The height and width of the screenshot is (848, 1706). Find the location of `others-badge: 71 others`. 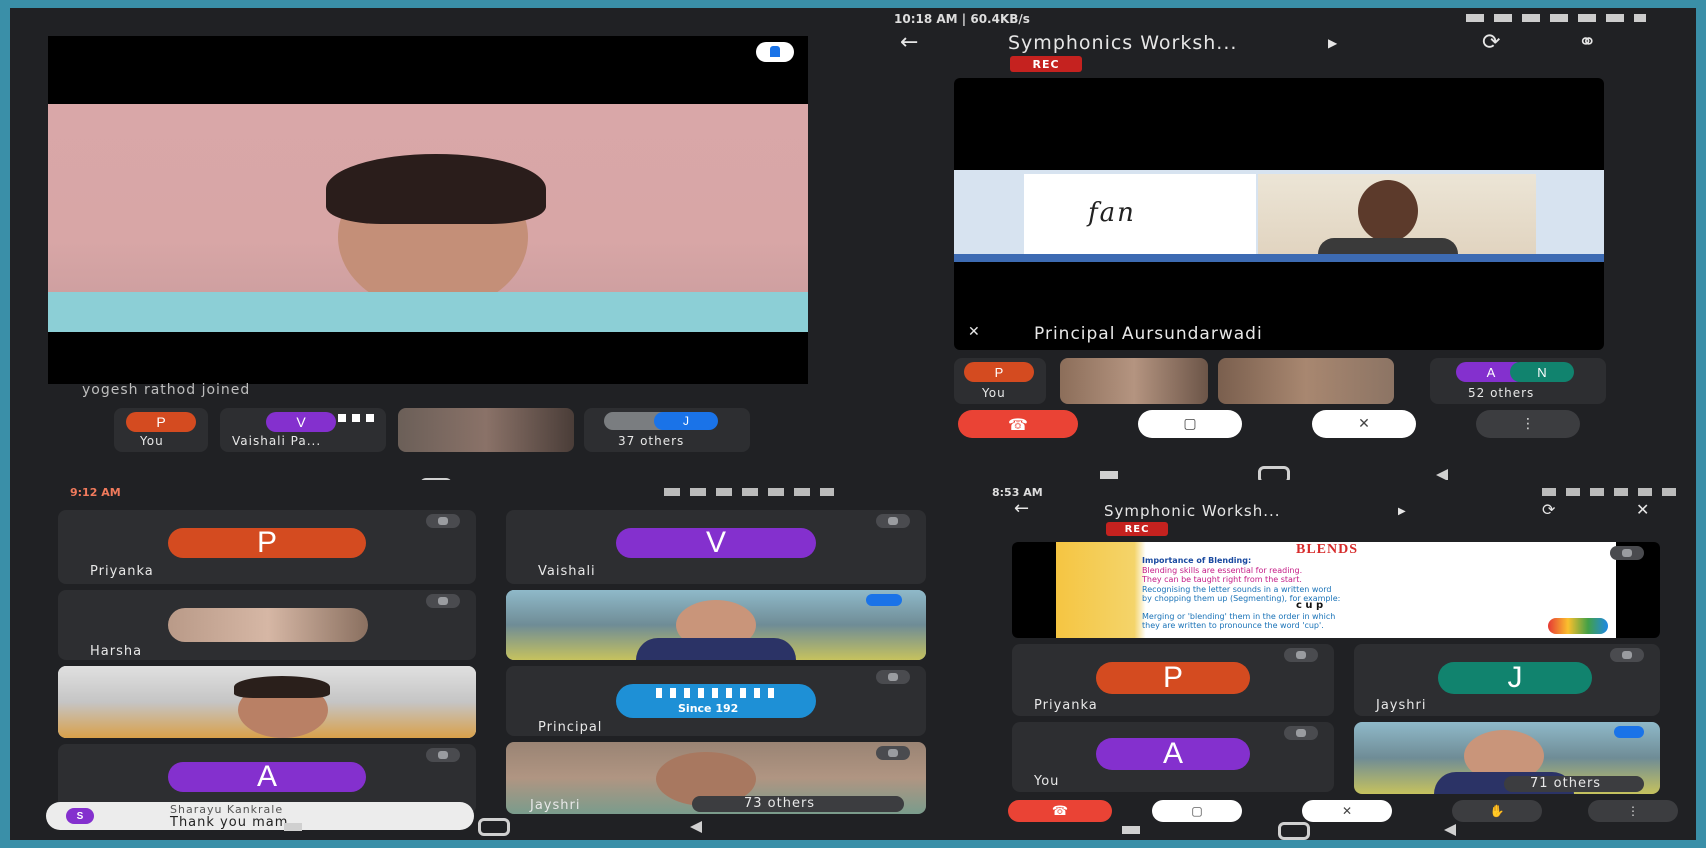

others-badge: 71 others is located at coordinates (1574, 784).